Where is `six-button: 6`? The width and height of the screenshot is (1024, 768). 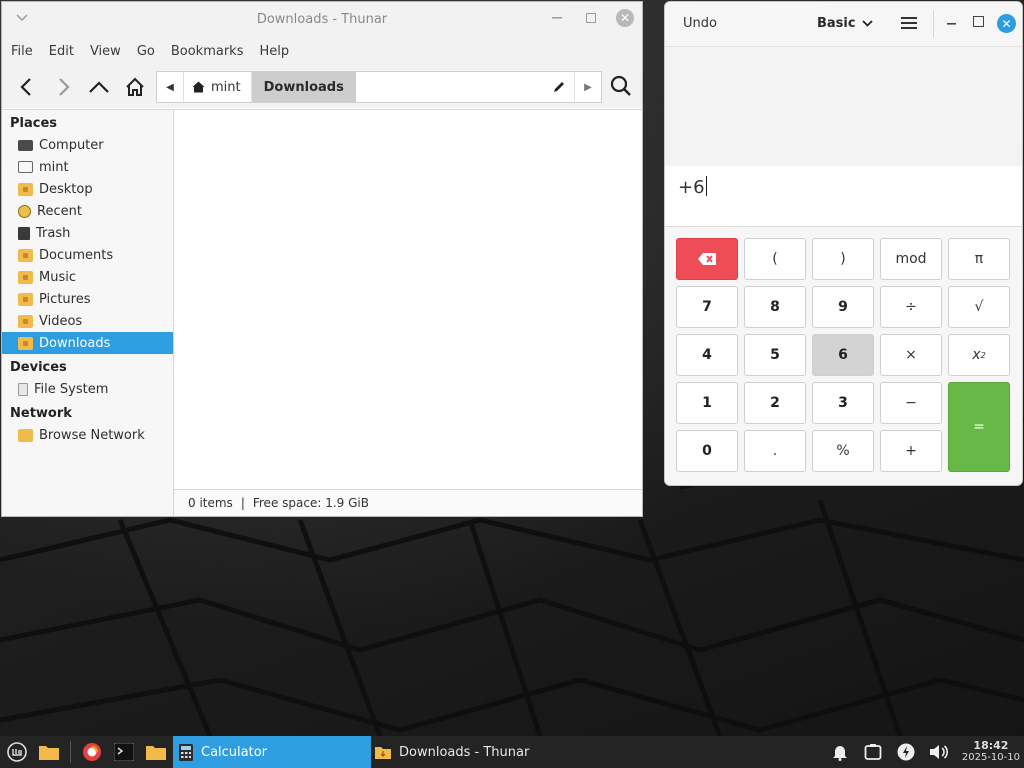 six-button: 6 is located at coordinates (843, 355).